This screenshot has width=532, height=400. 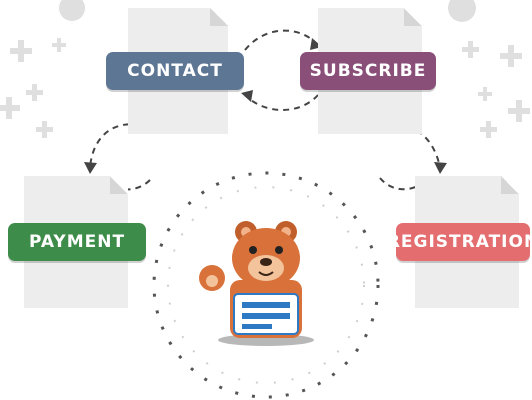 I want to click on arrow-subscribe-contact, so click(x=281, y=102).